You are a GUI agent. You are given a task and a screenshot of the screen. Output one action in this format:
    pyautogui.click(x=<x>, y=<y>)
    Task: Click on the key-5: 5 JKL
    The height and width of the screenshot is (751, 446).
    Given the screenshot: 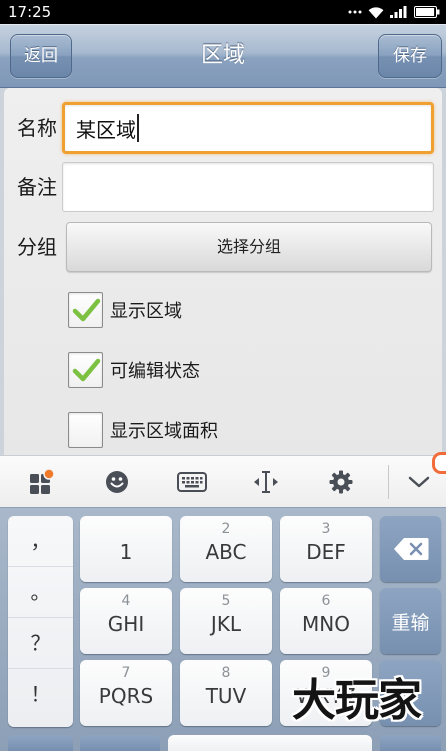 What is the action you would take?
    pyautogui.click(x=226, y=621)
    